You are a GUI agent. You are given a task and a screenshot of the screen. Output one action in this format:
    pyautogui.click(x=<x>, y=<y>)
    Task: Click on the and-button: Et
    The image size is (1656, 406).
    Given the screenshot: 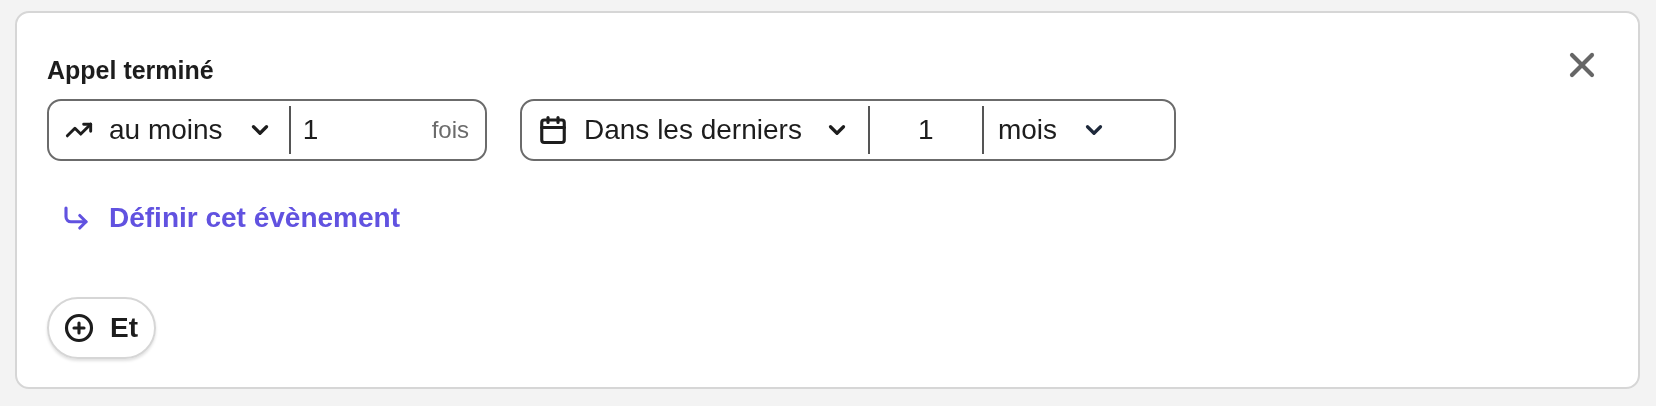 What is the action you would take?
    pyautogui.click(x=101, y=328)
    